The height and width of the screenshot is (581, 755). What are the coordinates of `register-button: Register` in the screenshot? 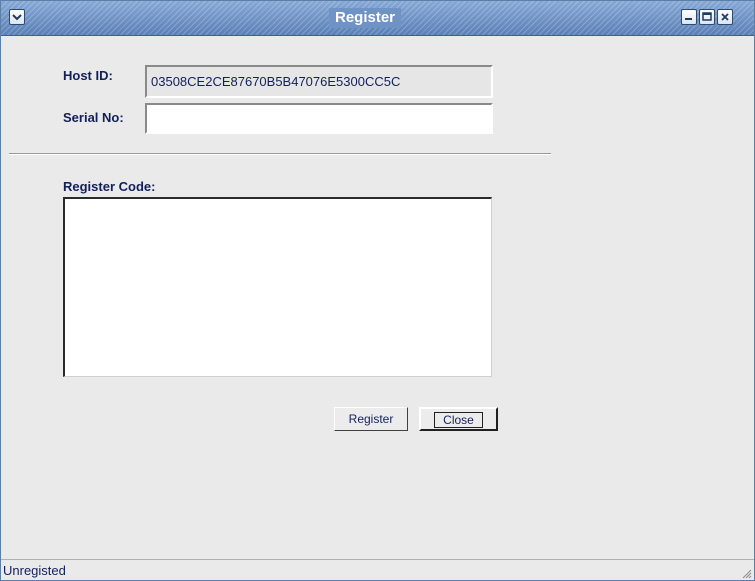 It's located at (371, 419).